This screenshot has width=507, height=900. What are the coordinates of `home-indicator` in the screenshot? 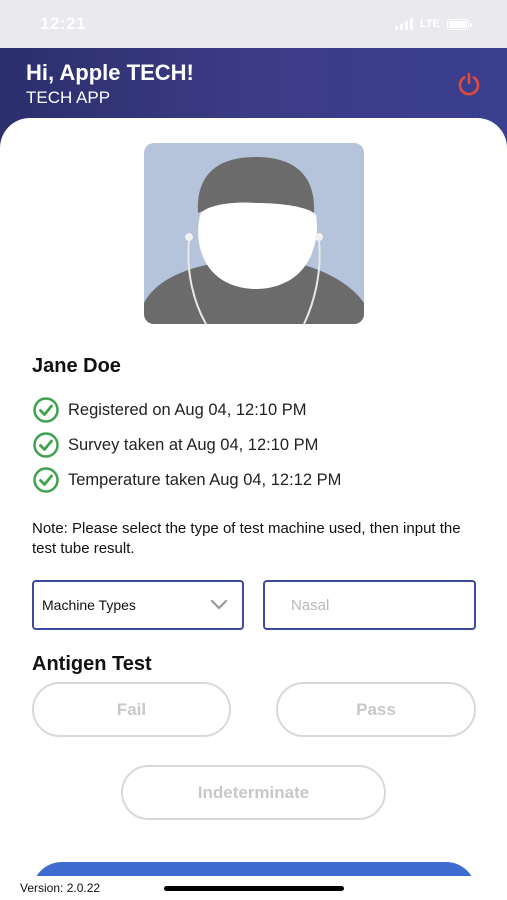 It's located at (254, 888).